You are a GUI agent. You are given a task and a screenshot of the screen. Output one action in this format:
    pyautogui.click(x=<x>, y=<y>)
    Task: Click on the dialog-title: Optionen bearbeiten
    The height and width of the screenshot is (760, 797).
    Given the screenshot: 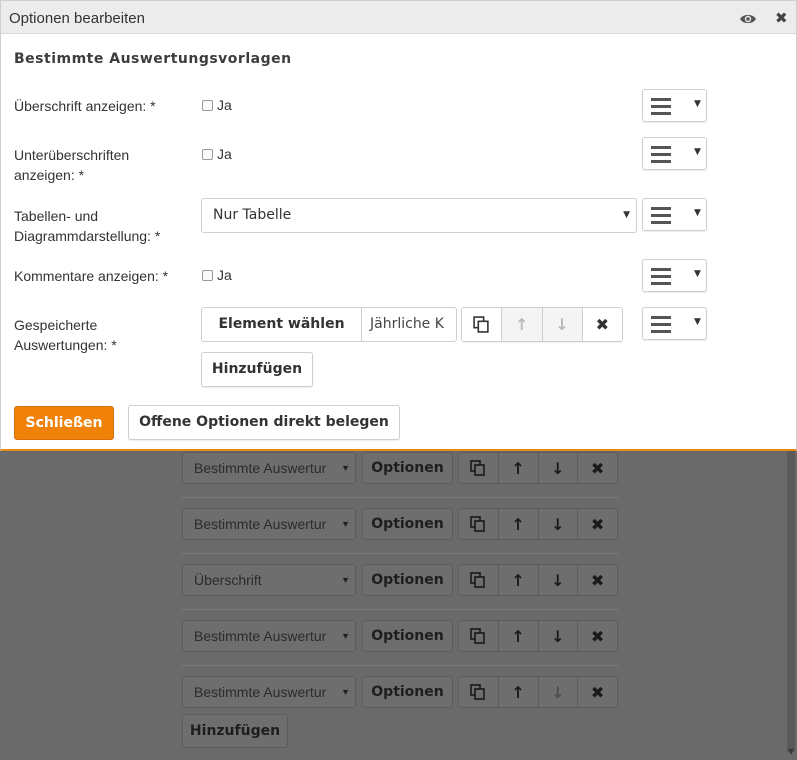 What is the action you would take?
    pyautogui.click(x=77, y=18)
    